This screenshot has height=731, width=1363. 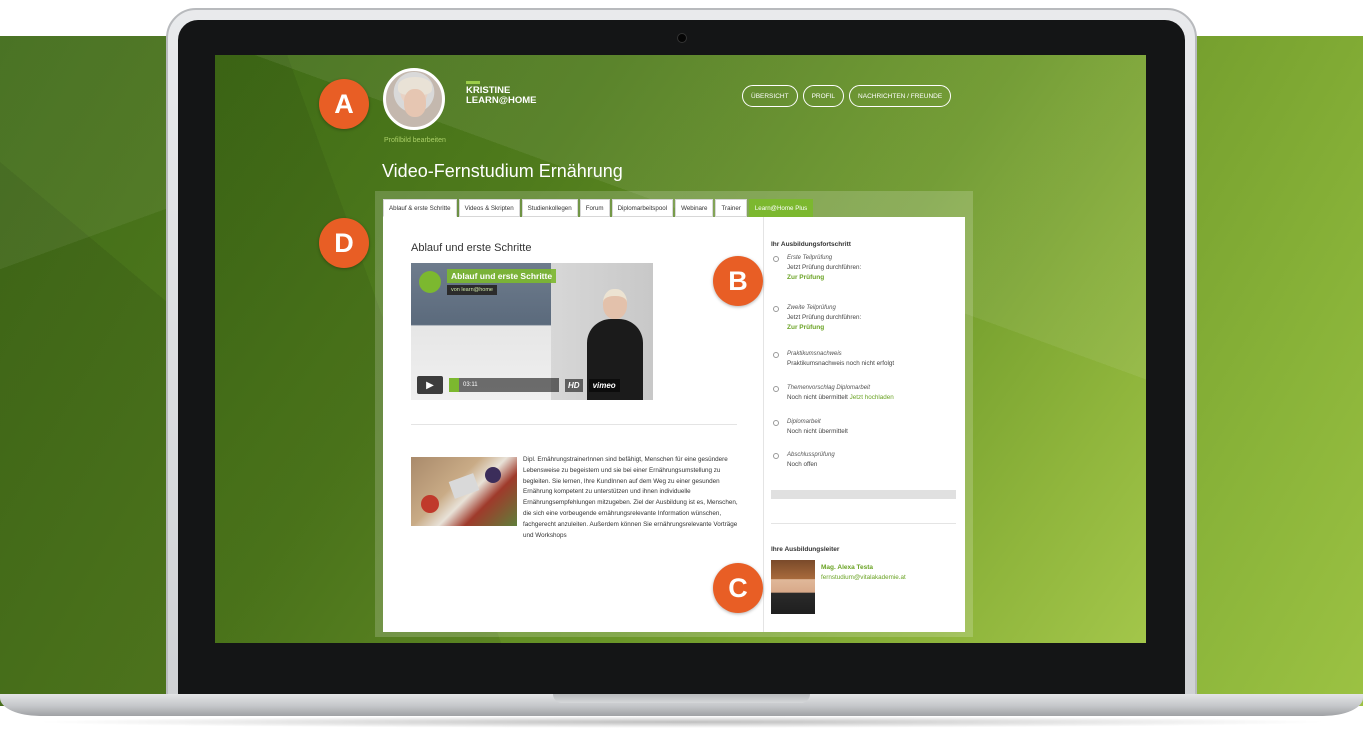 I want to click on marker-c: C, so click(x=738, y=588).